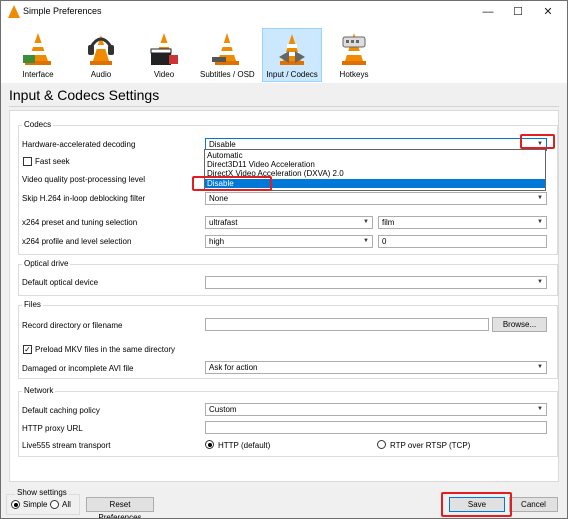 The height and width of the screenshot is (519, 568). What do you see at coordinates (354, 49) in the screenshot?
I see `hotkeys-cone-icon` at bounding box center [354, 49].